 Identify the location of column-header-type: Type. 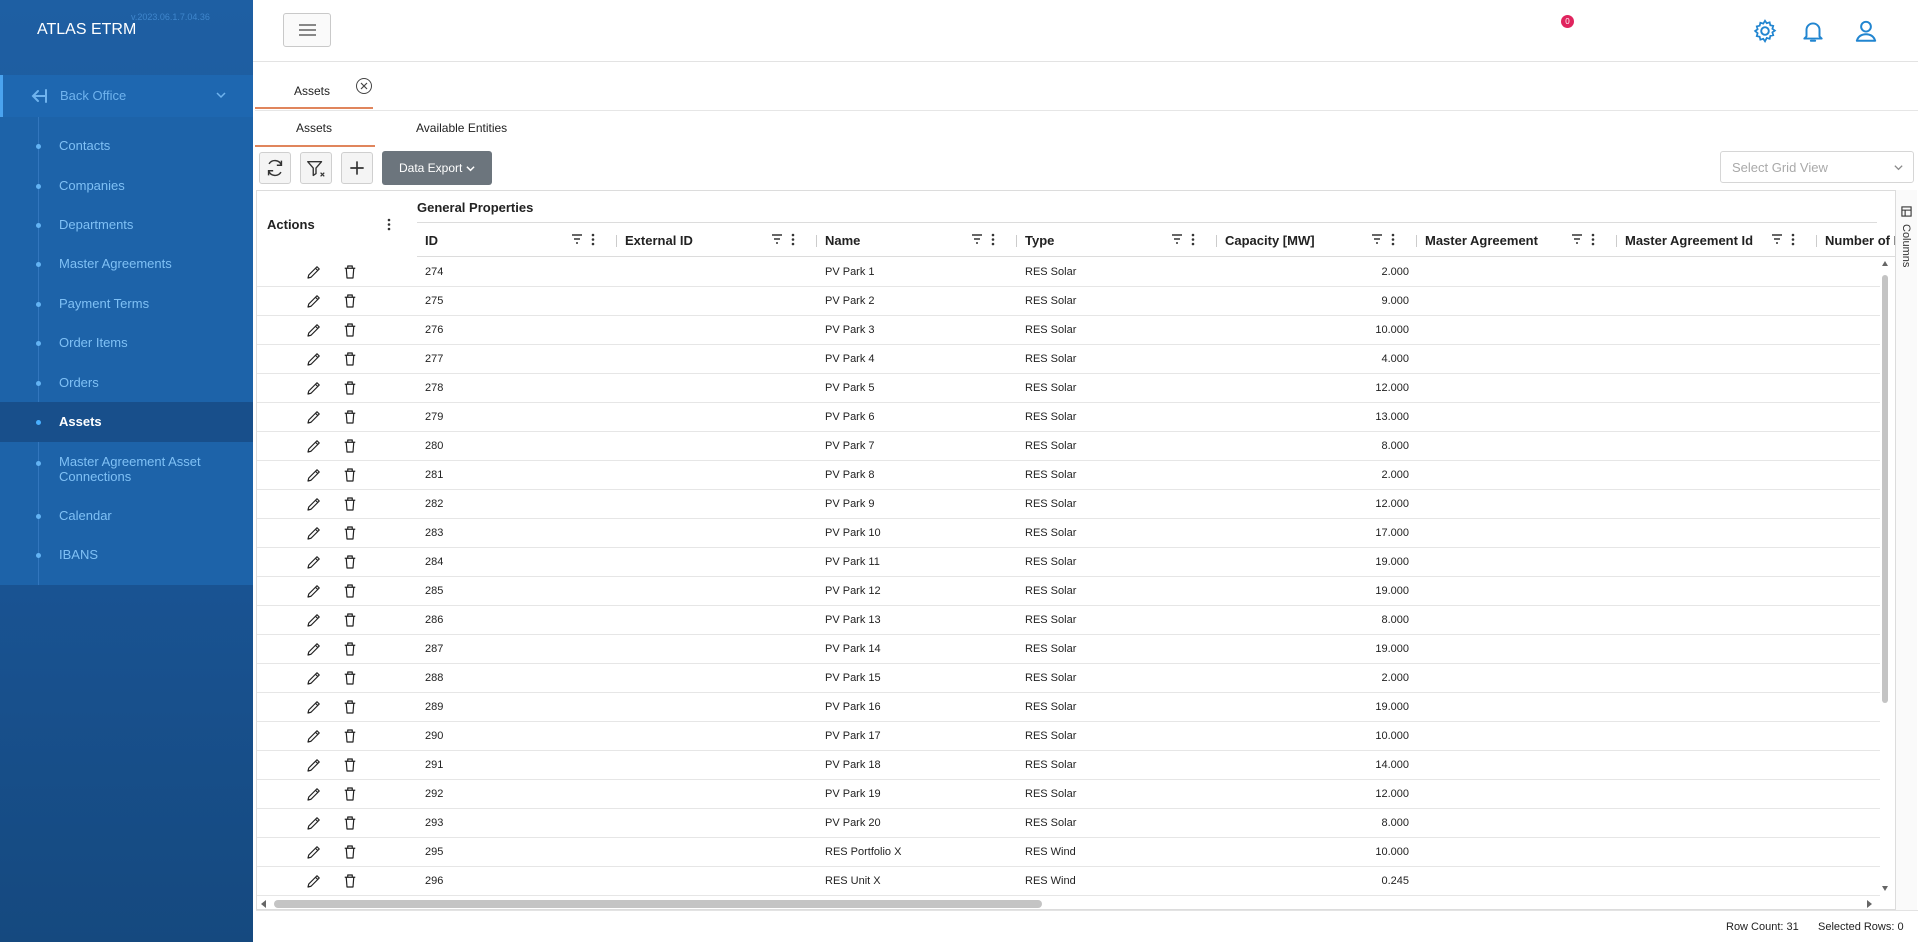
(1117, 240).